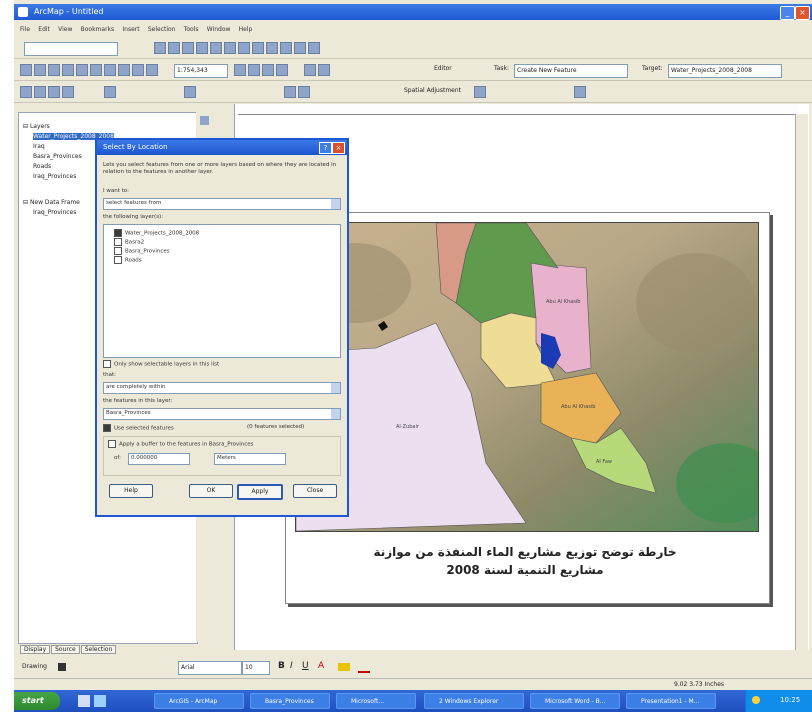  Describe the element at coordinates (244, 48) in the screenshot. I see `select-features-icon` at that location.